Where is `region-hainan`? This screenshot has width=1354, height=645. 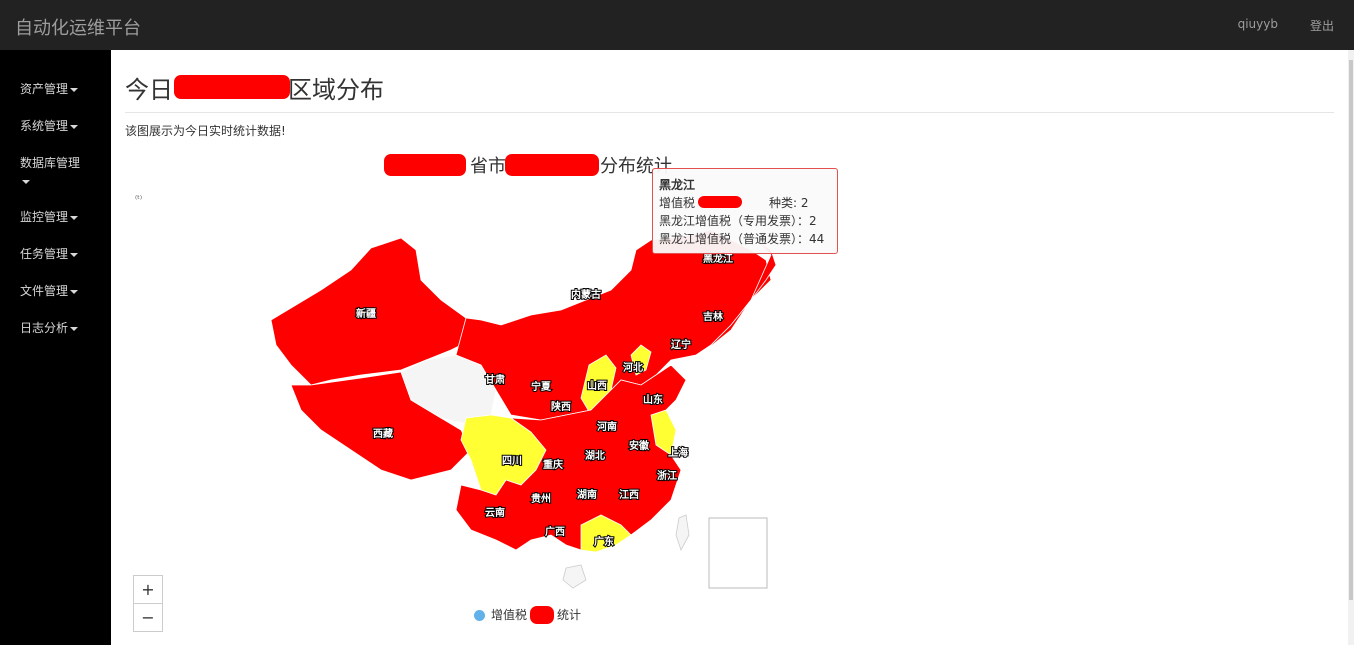
region-hainan is located at coordinates (574, 576).